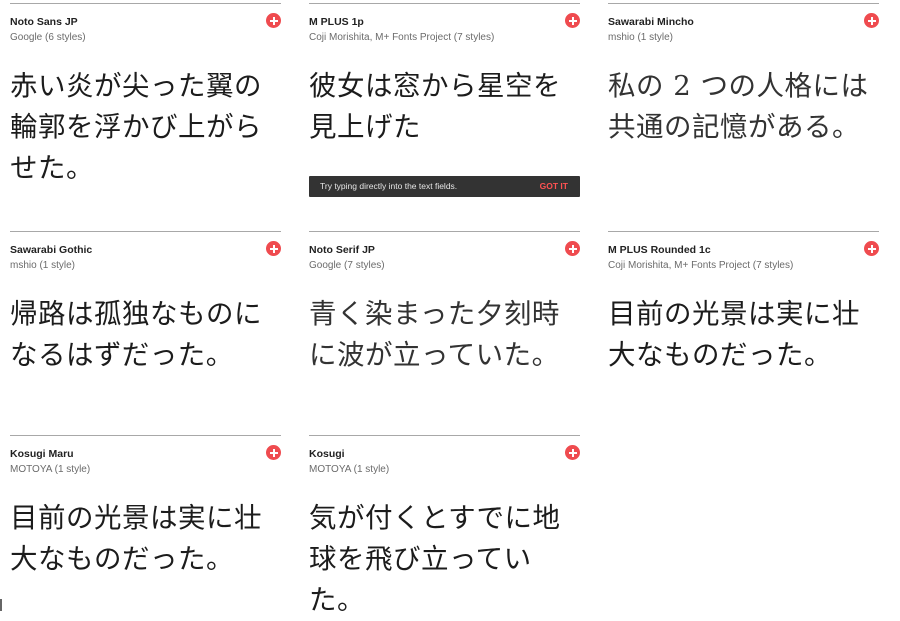 This screenshot has width=900, height=621. What do you see at coordinates (743, 107) in the screenshot?
I see `sample-text-field: 私の 2 つの人格には共通の記憶がある。` at bounding box center [743, 107].